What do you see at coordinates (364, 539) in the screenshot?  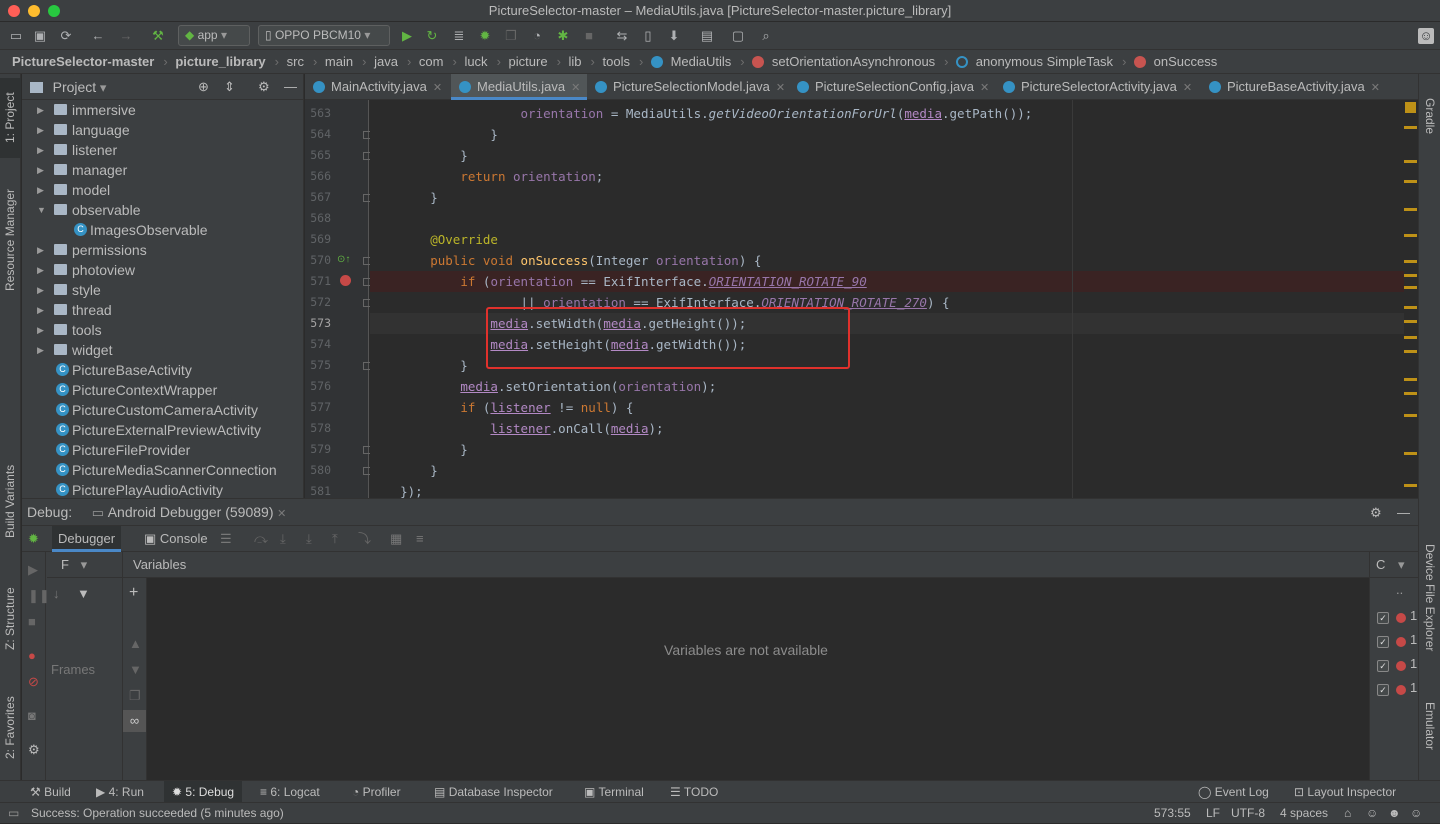 I see `run-to-cursor-icon: ⤵` at bounding box center [364, 539].